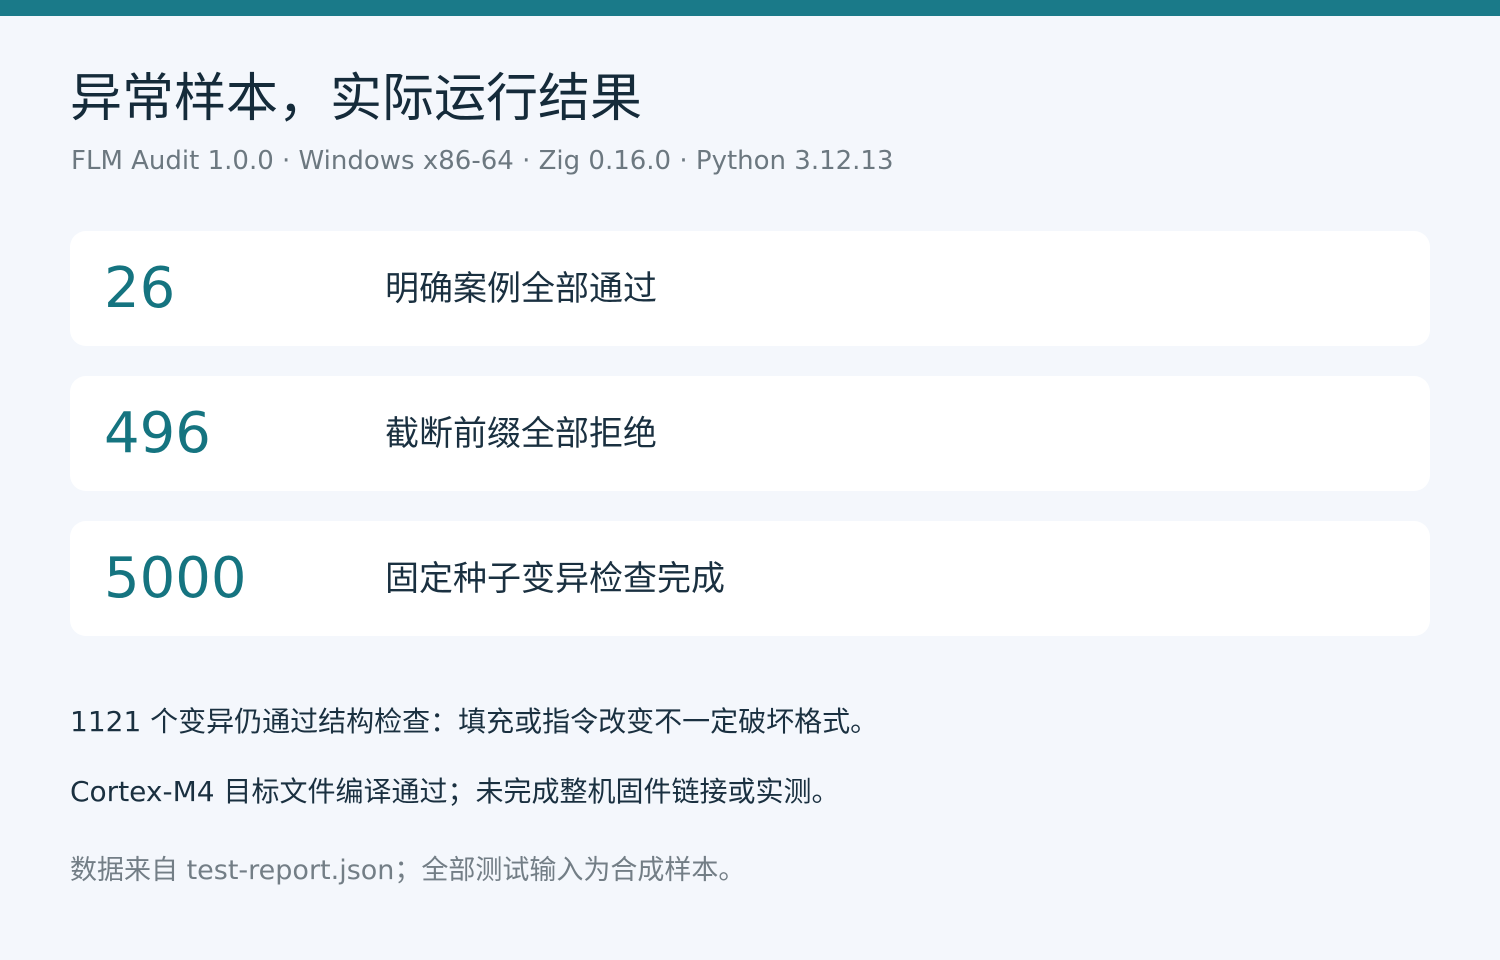 This screenshot has height=960, width=1500. I want to click on metric-card-mutation: 5000 固定种子变异检查完成, so click(750, 578).